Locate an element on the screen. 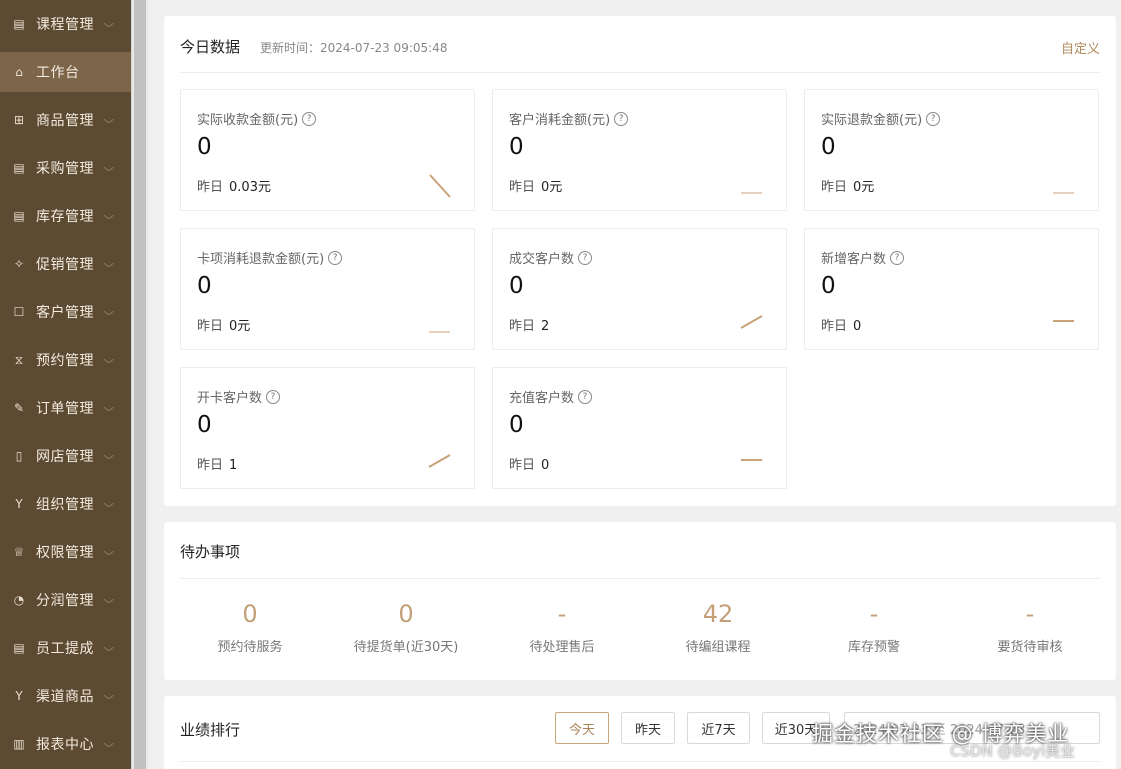  sidebar-item: ✎ 订单管理 ⌵ is located at coordinates (65, 408).